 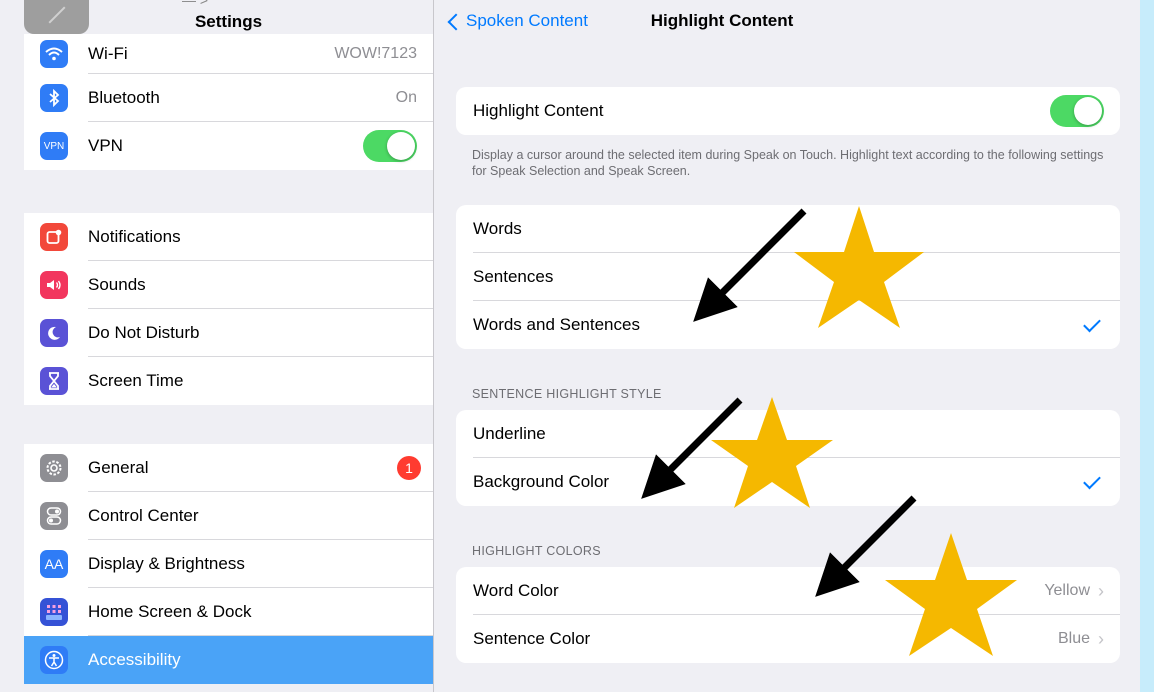 What do you see at coordinates (788, 639) in the screenshot?
I see `sentence-color-row: Sentence Color Blue ›` at bounding box center [788, 639].